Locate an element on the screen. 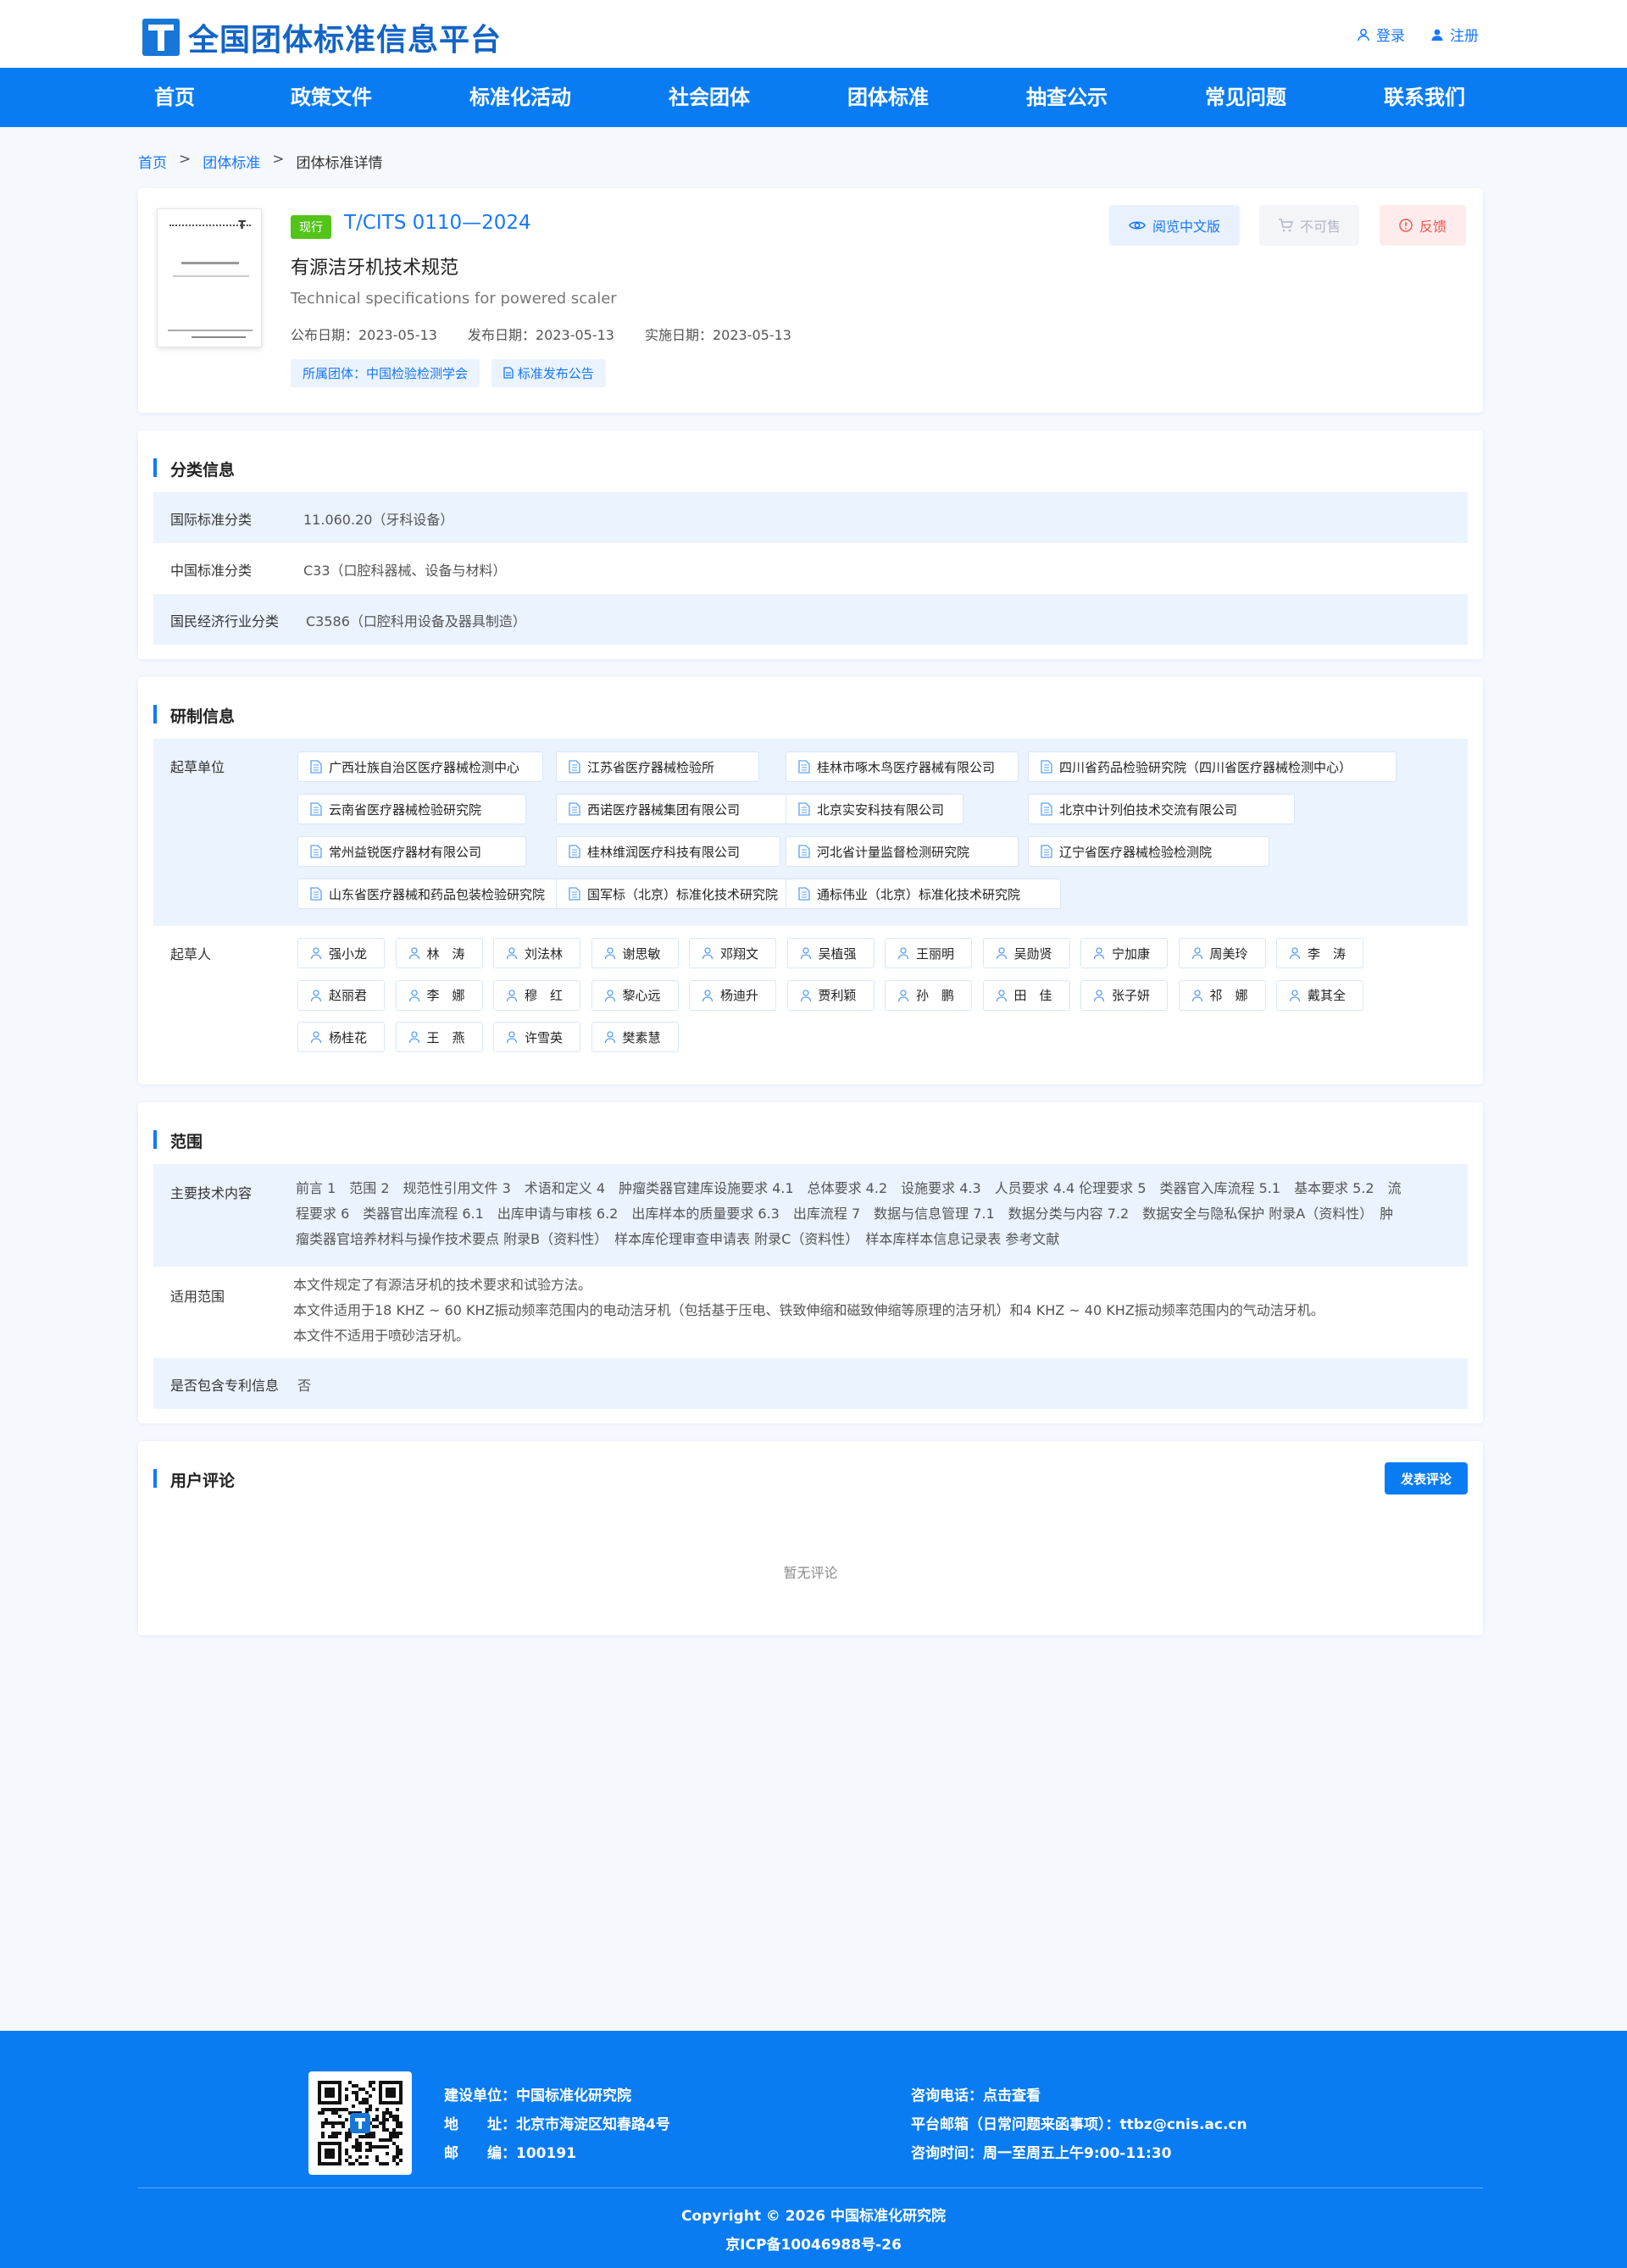 The width and height of the screenshot is (1627, 2268). drafter-chip: 张子妍 is located at coordinates (1124, 995).